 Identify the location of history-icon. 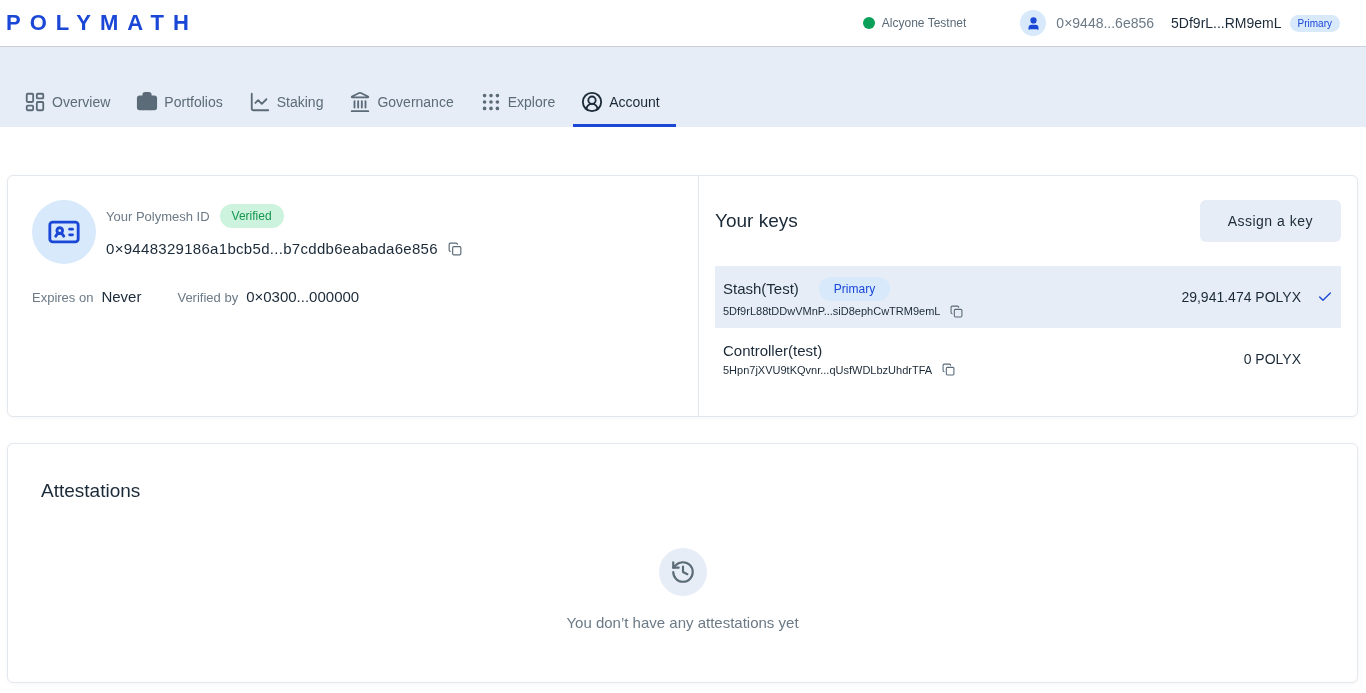
(682, 572).